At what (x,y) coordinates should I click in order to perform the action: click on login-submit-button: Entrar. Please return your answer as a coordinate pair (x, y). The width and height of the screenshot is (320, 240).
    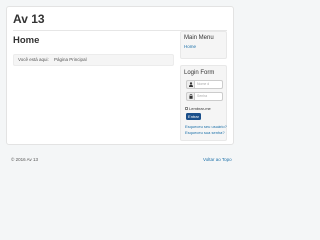
    Looking at the image, I should click on (193, 116).